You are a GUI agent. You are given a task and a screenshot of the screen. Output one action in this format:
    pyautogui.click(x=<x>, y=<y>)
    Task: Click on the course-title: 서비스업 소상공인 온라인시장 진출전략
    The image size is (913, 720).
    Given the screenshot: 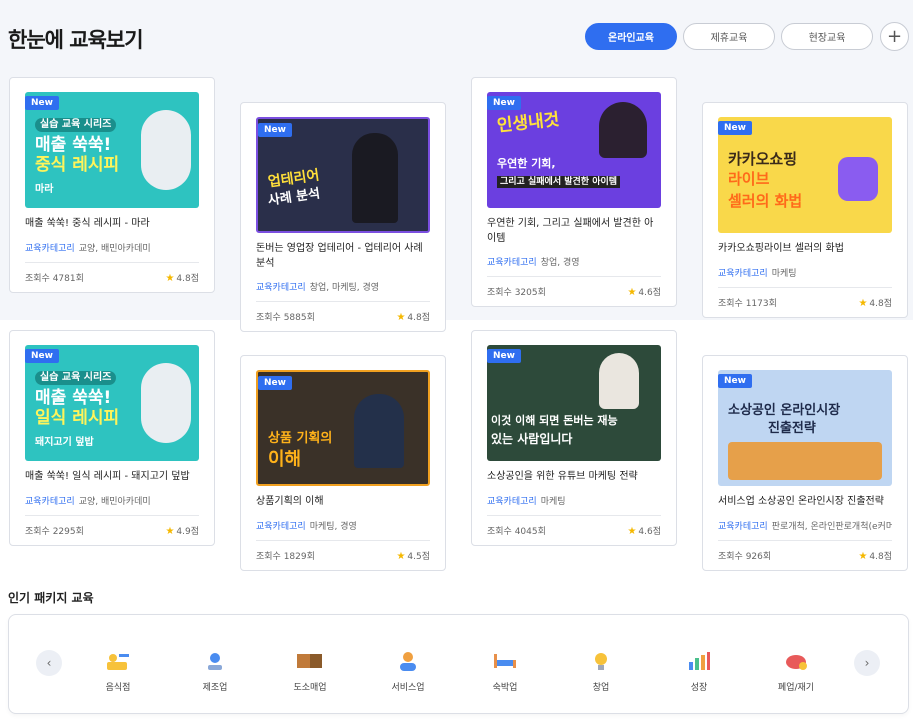 What is the action you would take?
    pyautogui.click(x=805, y=502)
    